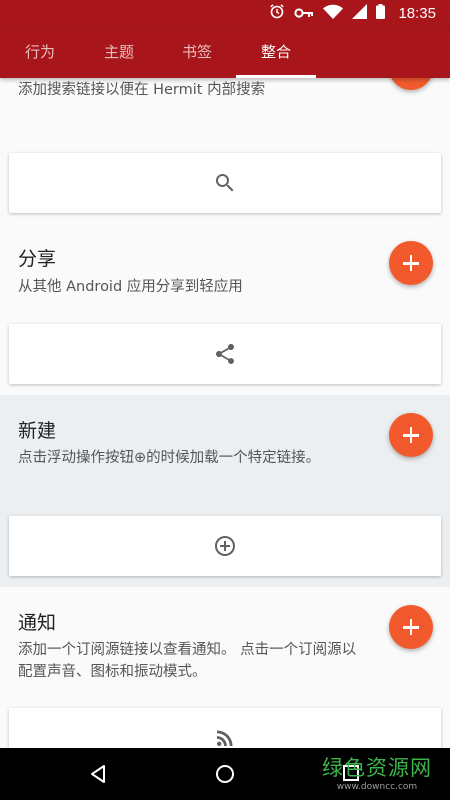  What do you see at coordinates (411, 435) in the screenshot?
I see `add-new-fab` at bounding box center [411, 435].